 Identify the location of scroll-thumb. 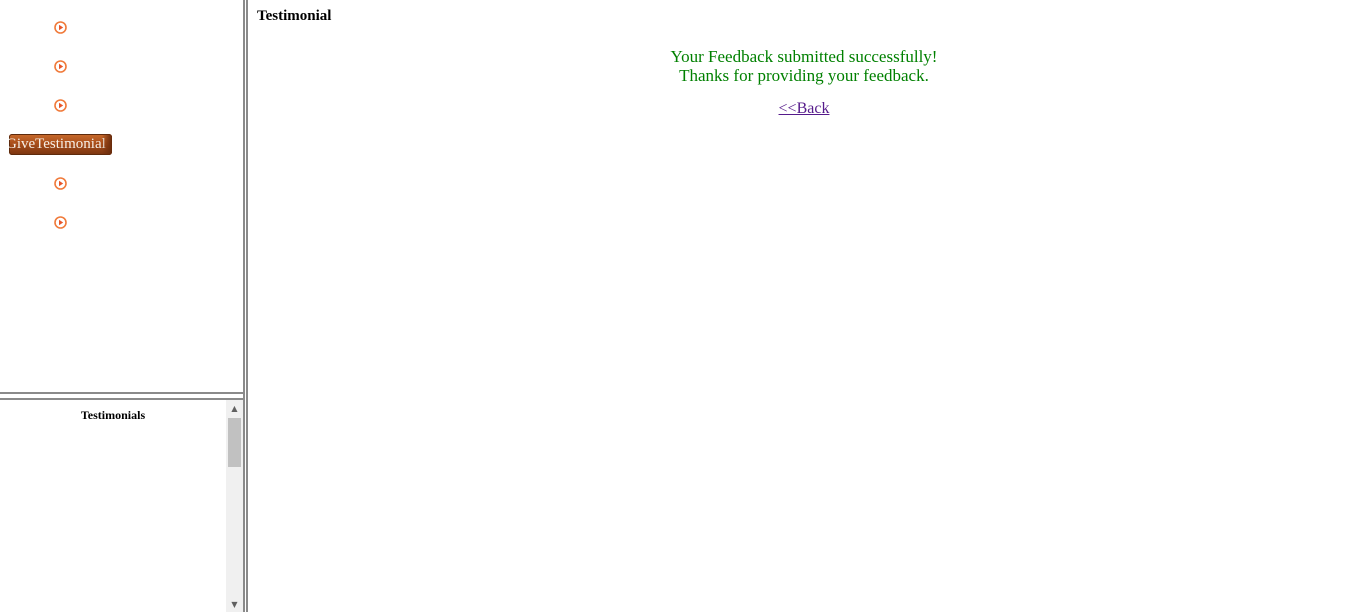
(234, 442).